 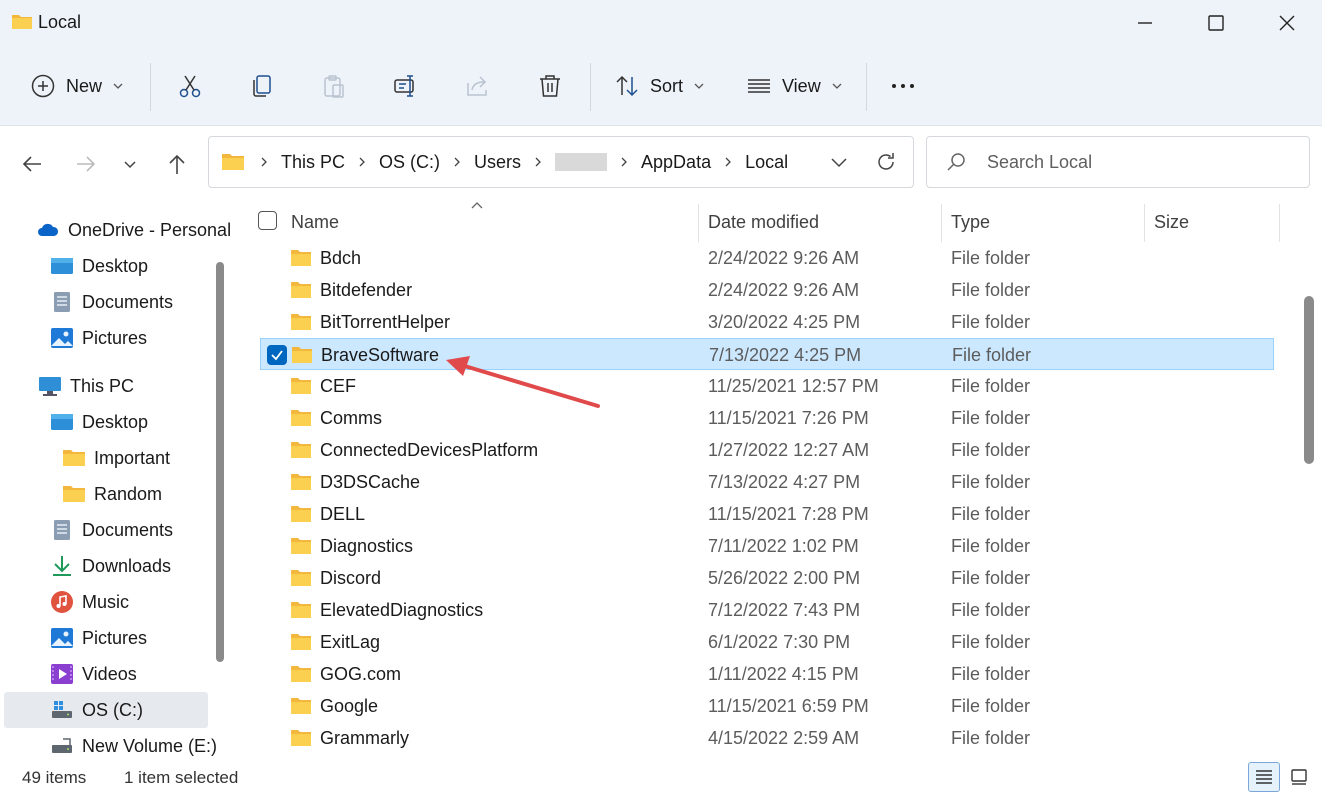 I want to click on paste-icon, so click(x=334, y=86).